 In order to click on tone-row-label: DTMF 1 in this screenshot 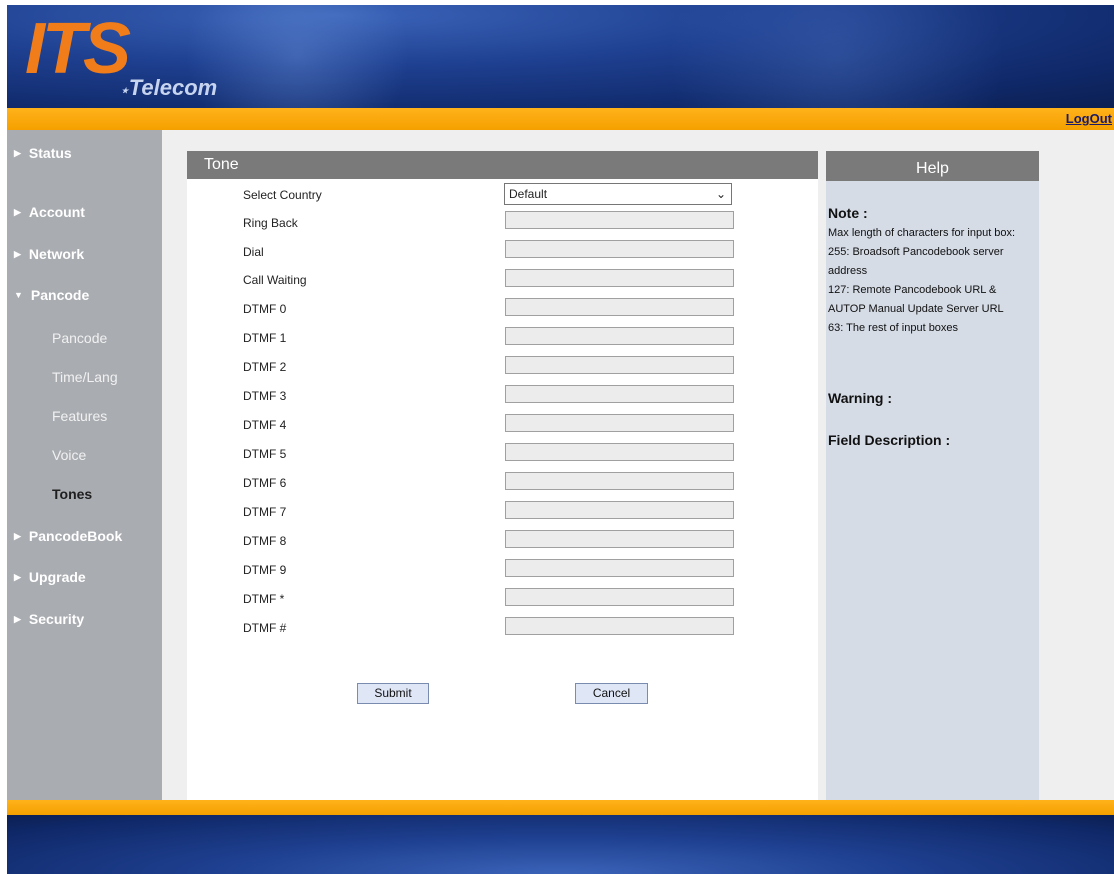, I will do `click(265, 338)`.